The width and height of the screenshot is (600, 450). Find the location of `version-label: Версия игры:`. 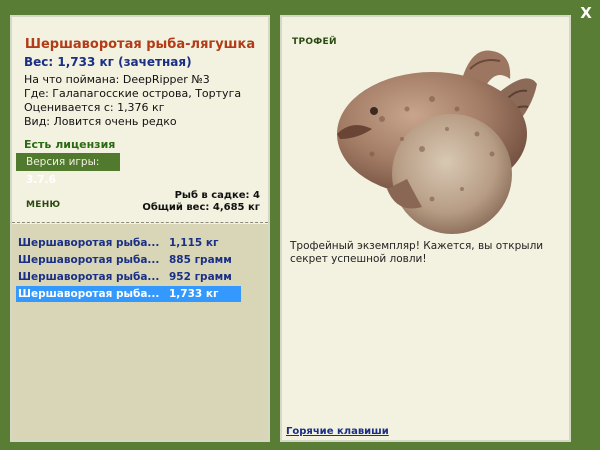

version-label: Версия игры: is located at coordinates (63, 162).